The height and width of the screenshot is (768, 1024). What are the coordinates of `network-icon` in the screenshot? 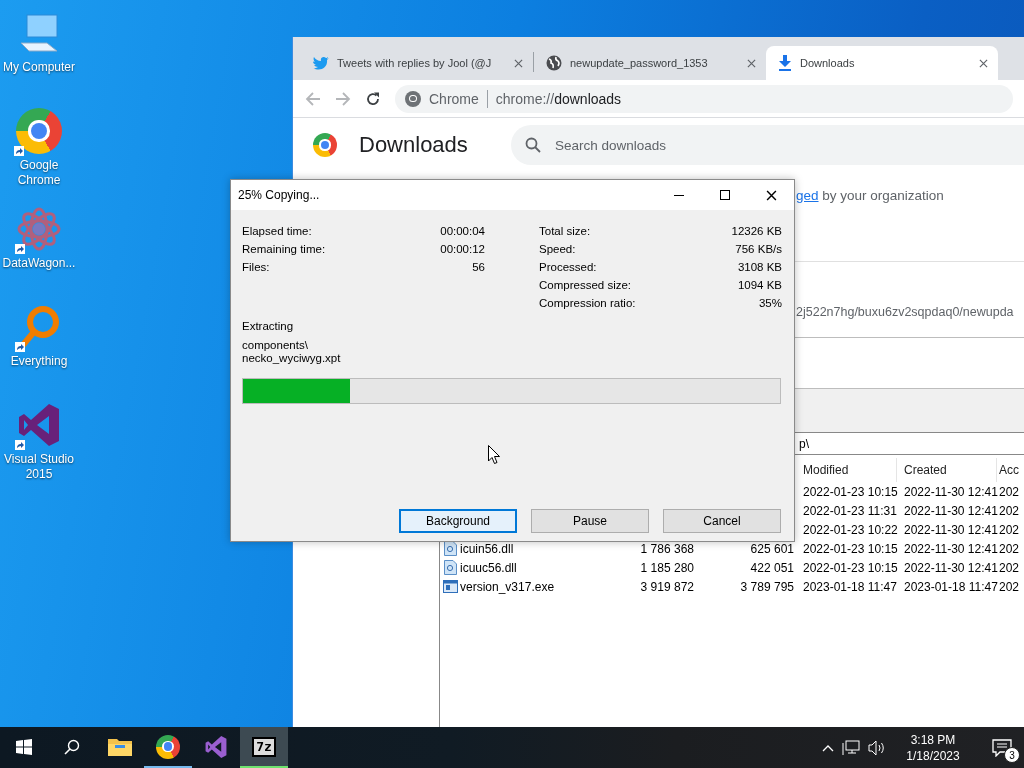 It's located at (851, 747).